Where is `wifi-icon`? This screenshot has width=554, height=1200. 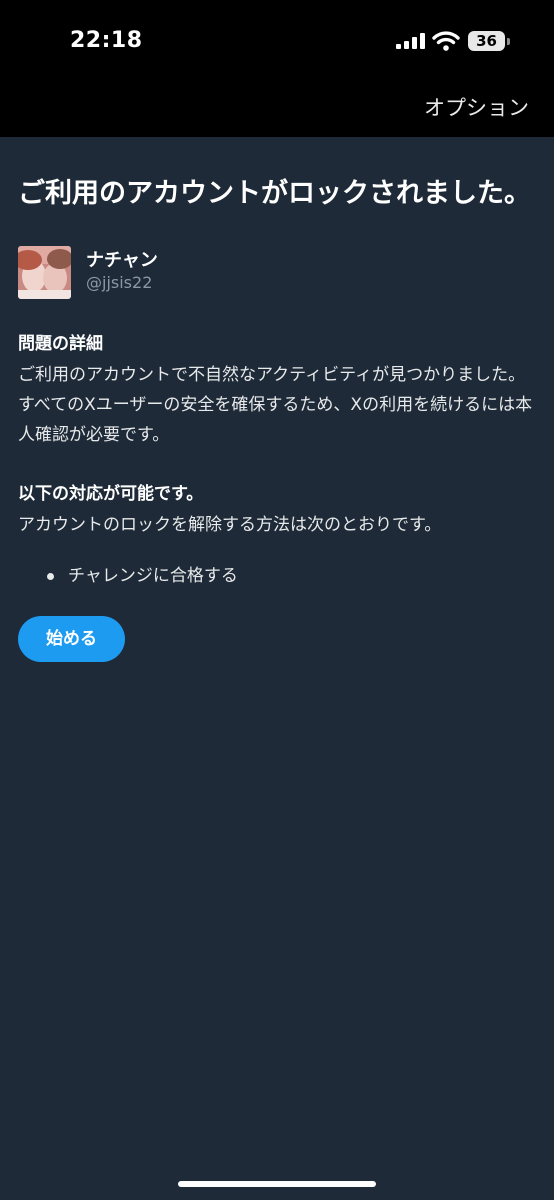 wifi-icon is located at coordinates (446, 41).